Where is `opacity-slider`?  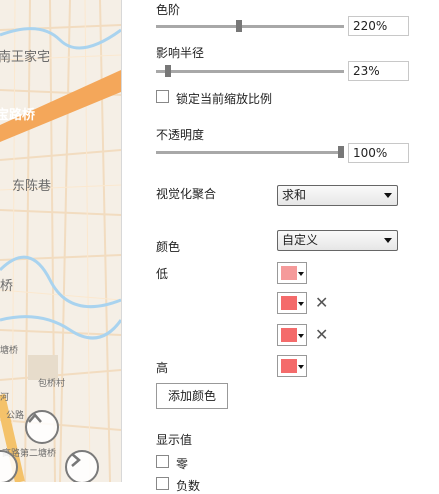 opacity-slider is located at coordinates (250, 152).